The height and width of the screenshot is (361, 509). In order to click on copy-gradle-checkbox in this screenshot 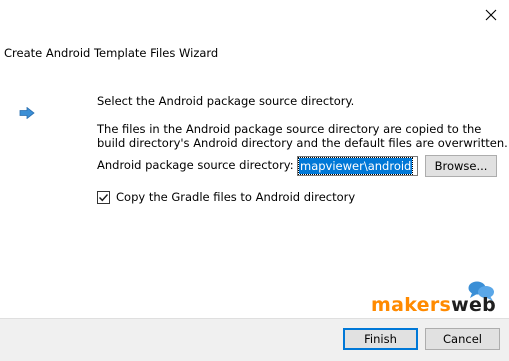, I will do `click(103, 197)`.